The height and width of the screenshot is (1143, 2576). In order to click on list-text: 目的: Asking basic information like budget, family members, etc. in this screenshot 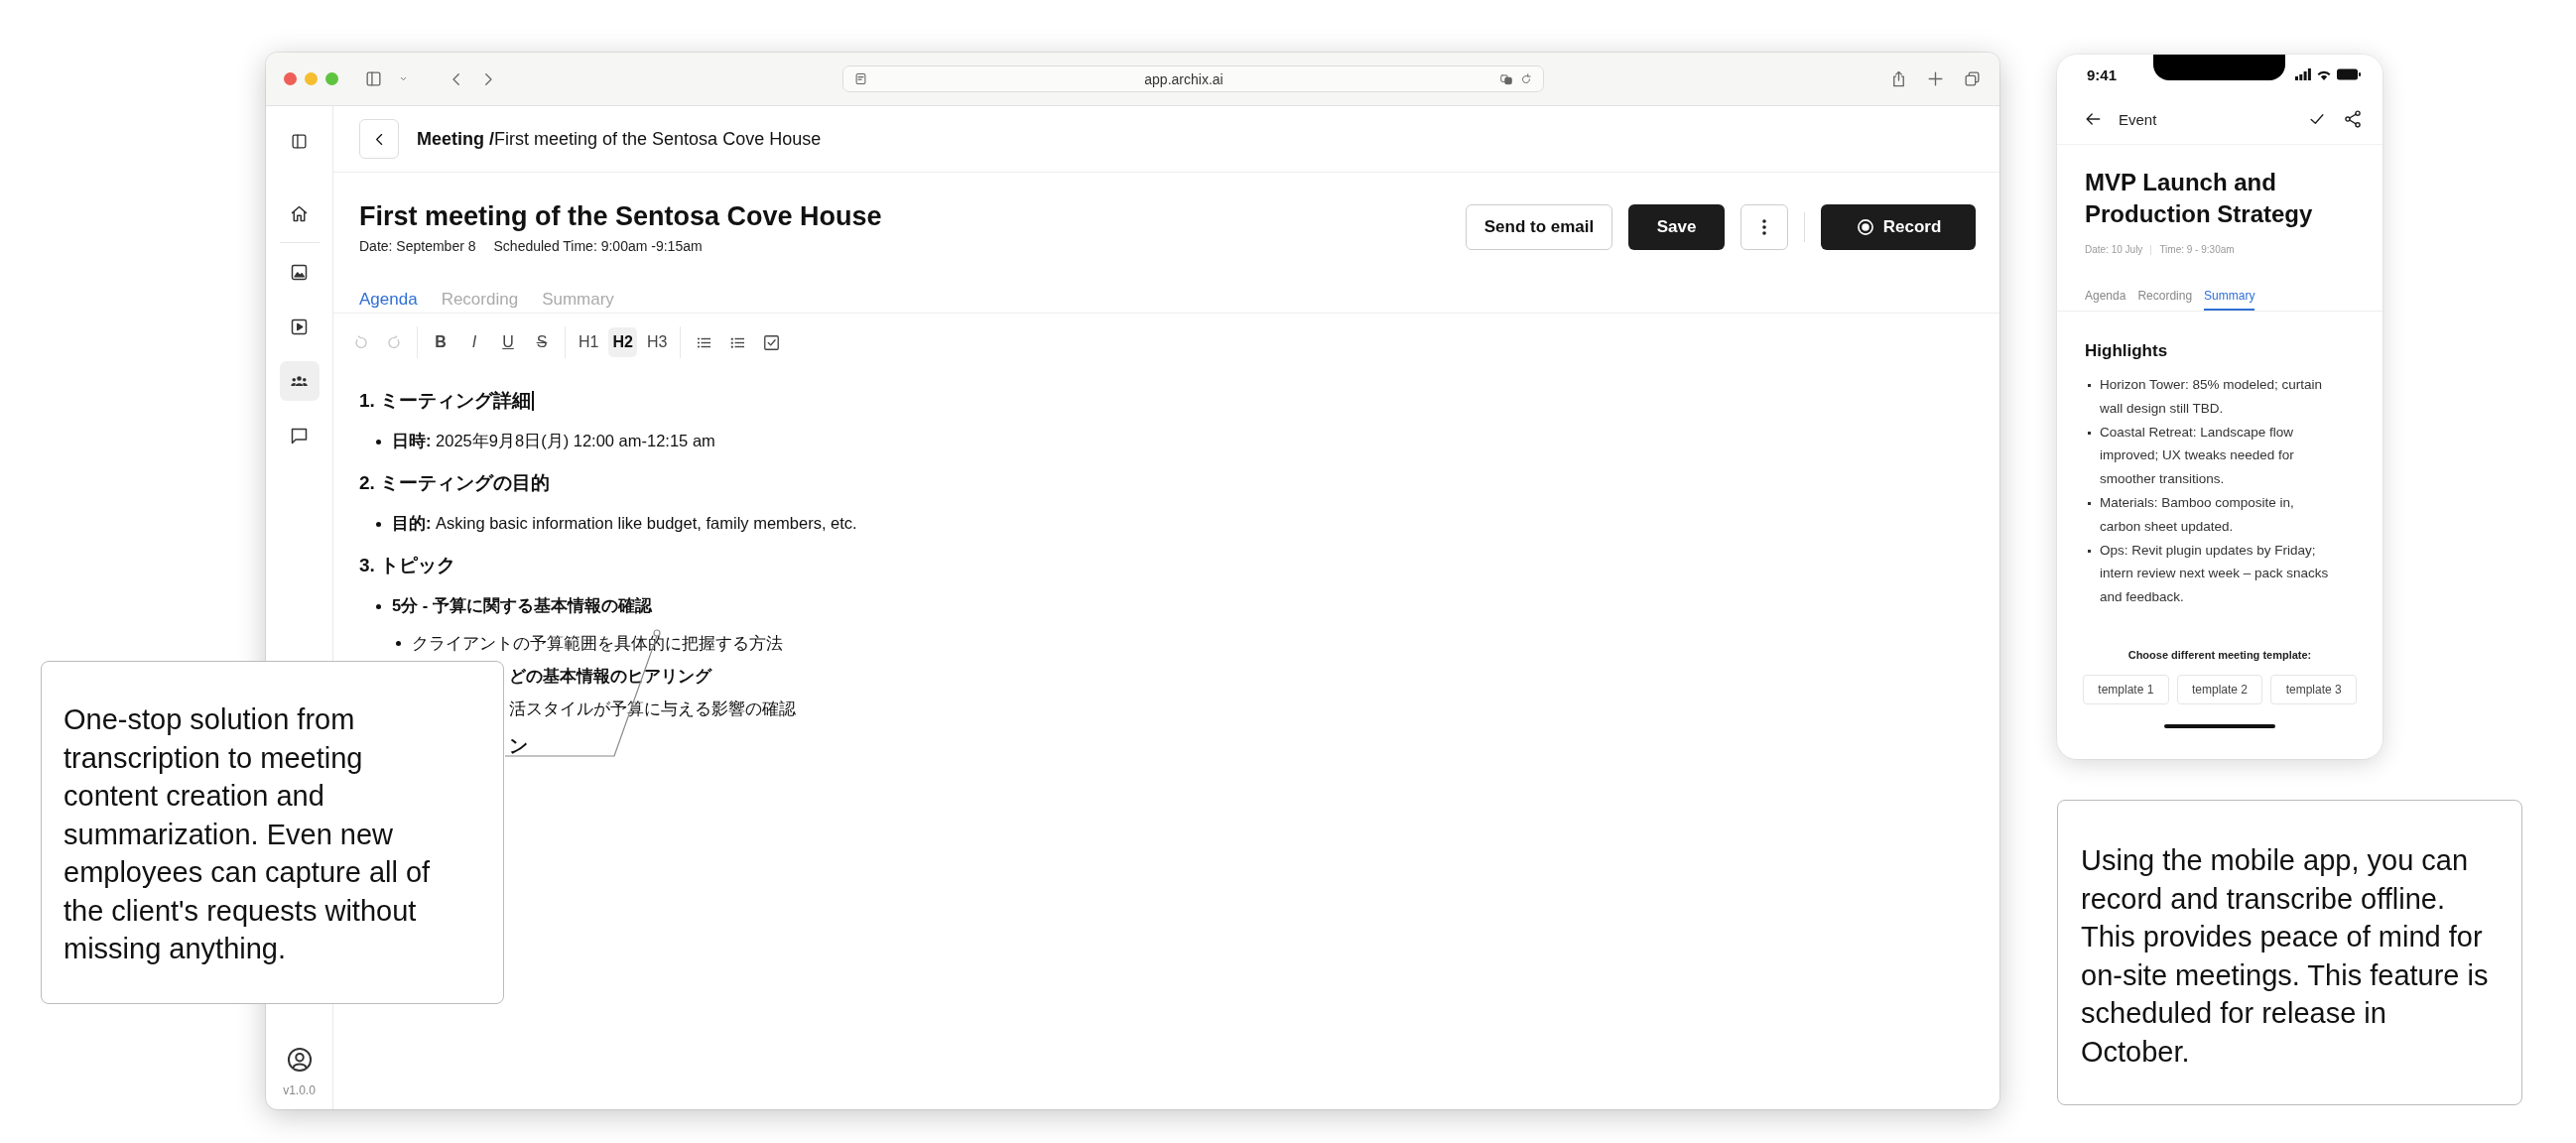, I will do `click(625, 523)`.